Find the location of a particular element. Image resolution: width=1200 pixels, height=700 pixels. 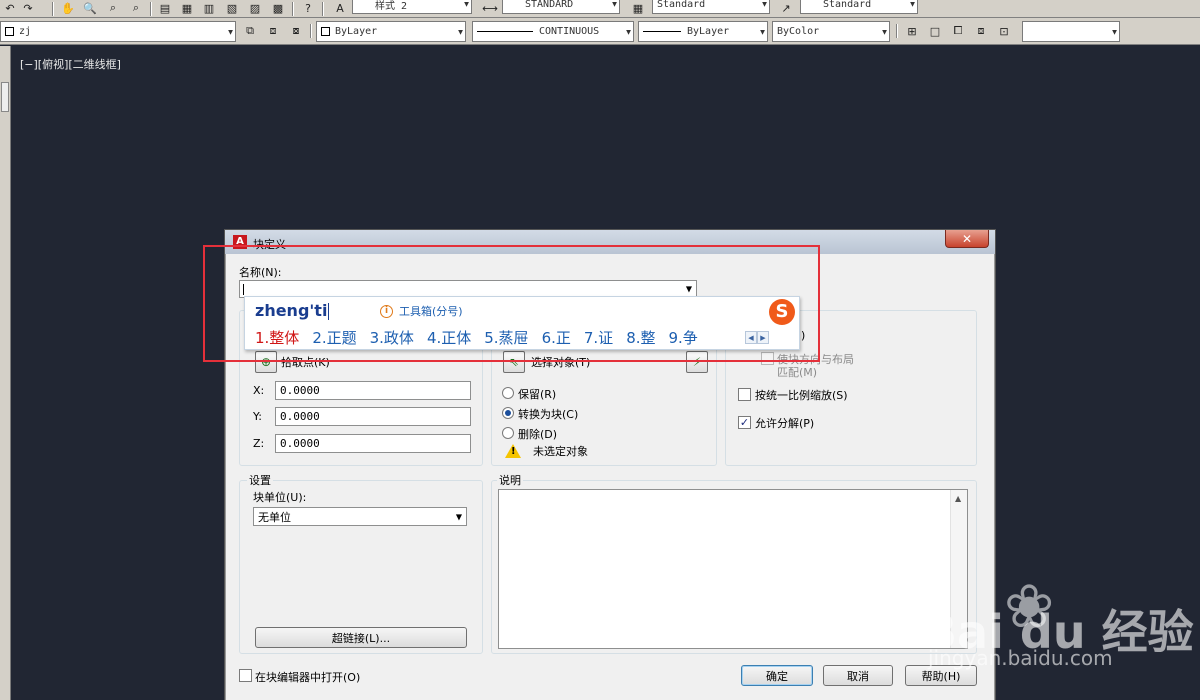

sheet-set-icon: ▧ is located at coordinates (232, 8).